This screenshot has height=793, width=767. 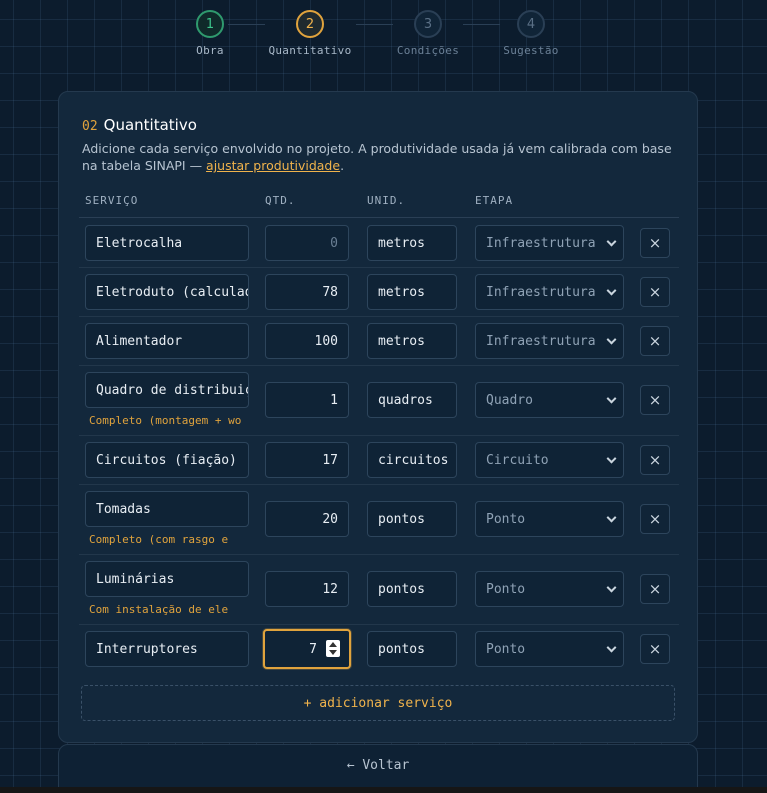 I want to click on description-suffix: ., so click(x=342, y=165).